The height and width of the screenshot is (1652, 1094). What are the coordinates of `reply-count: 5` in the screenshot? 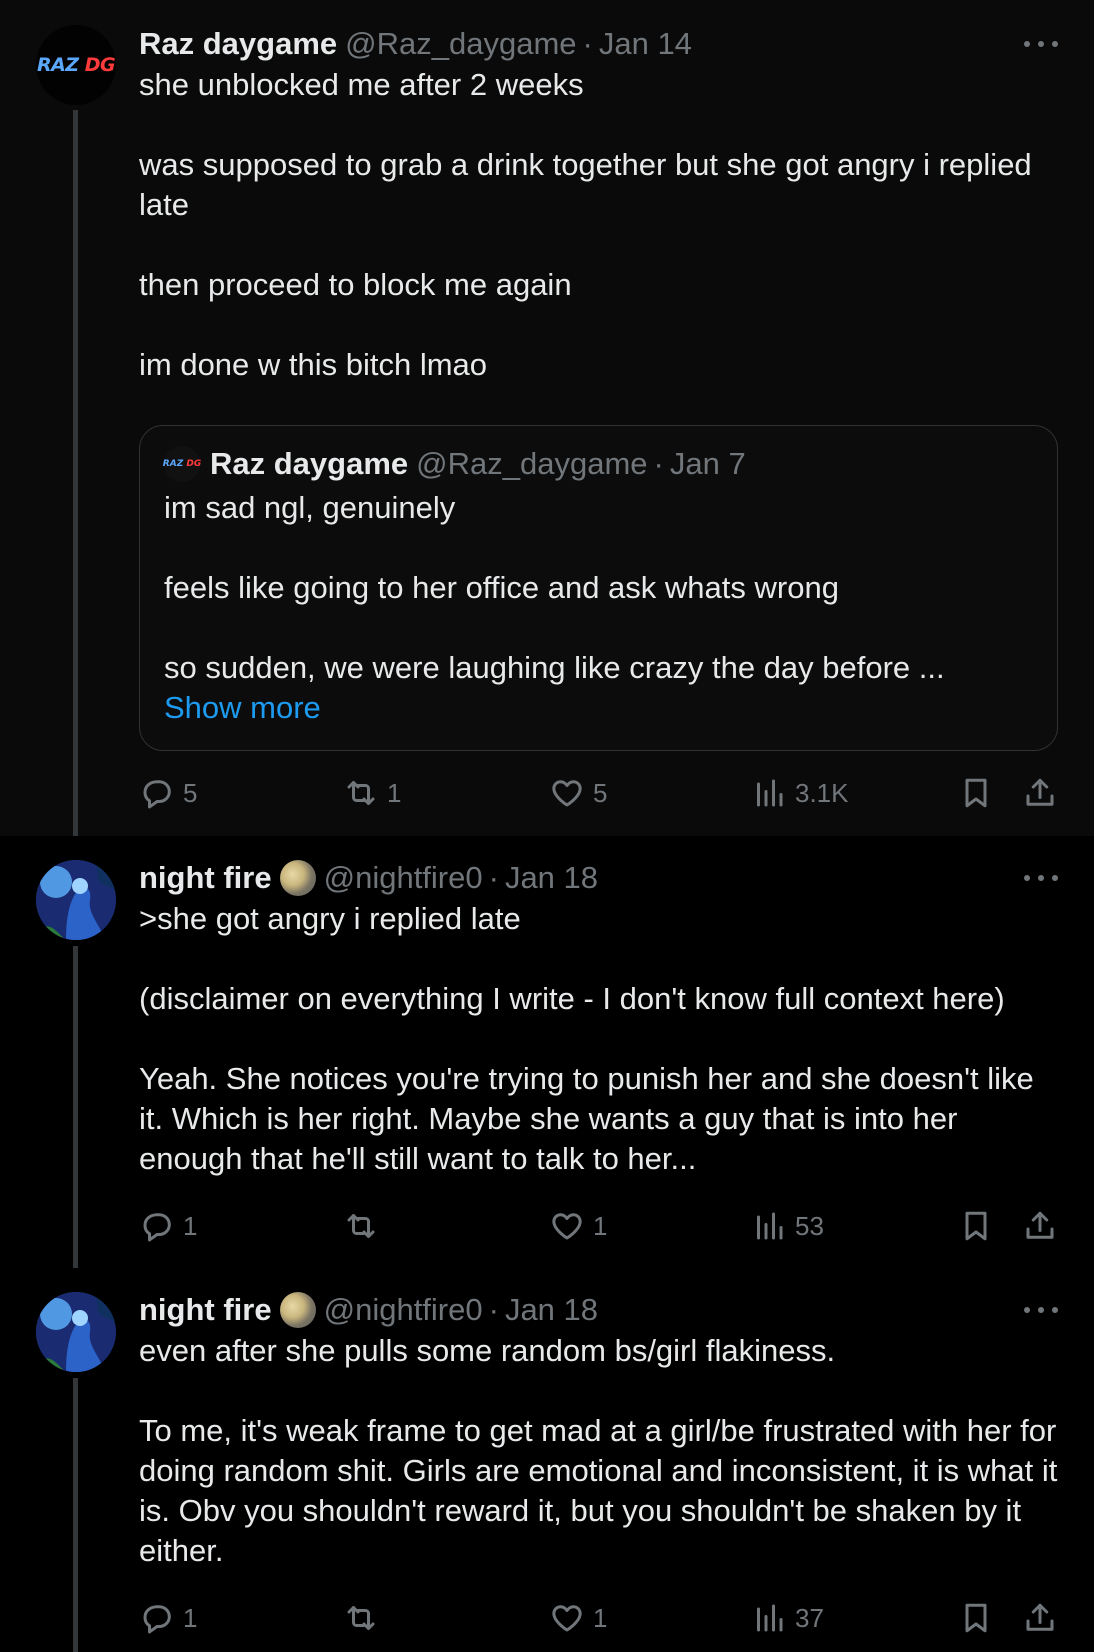 It's located at (190, 792).